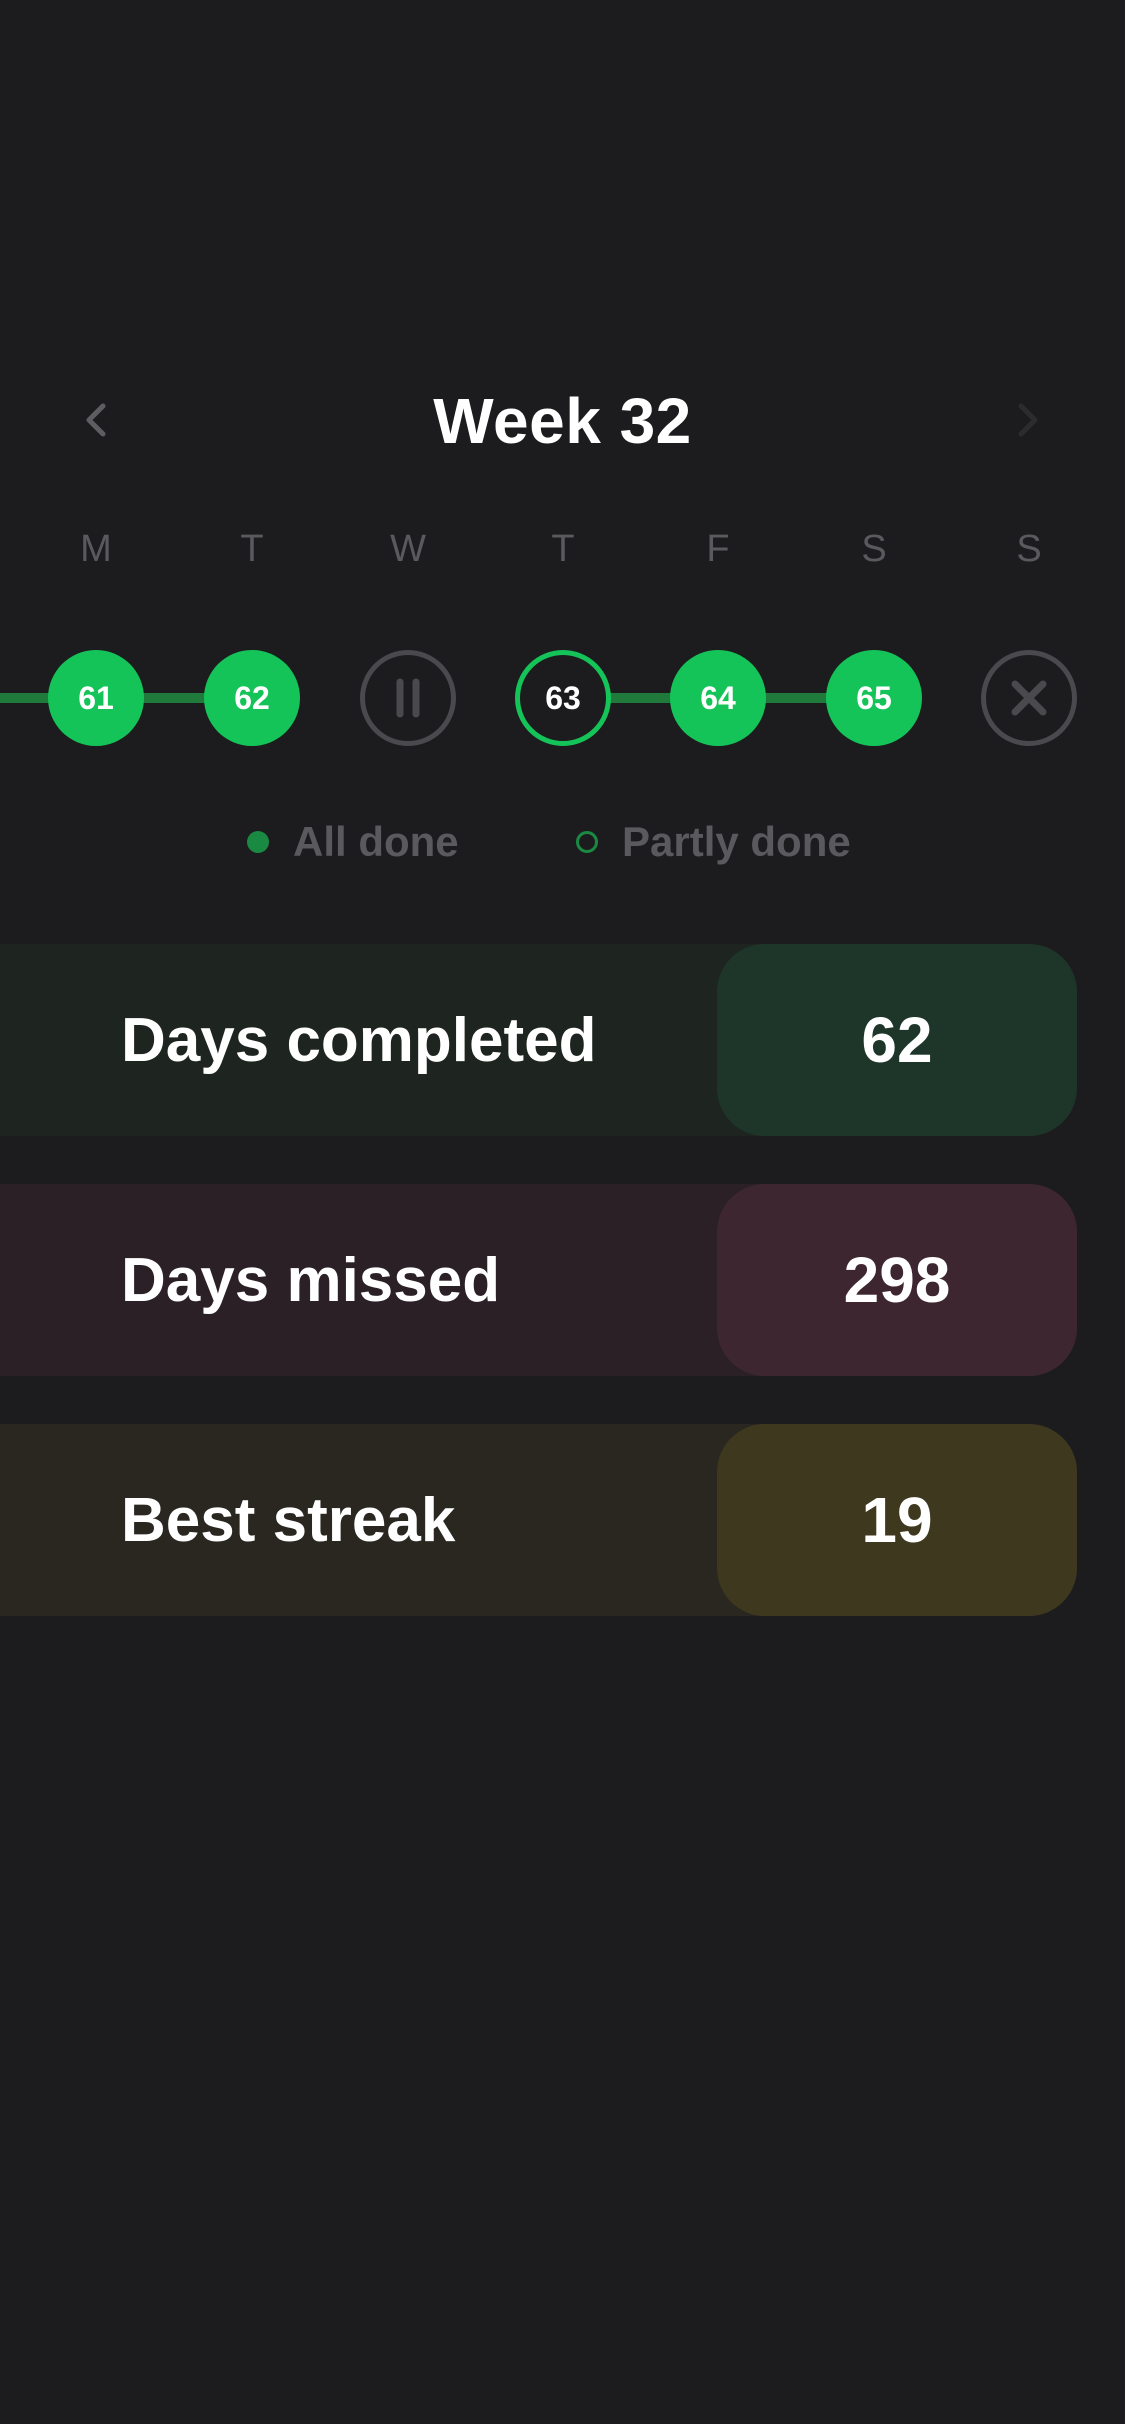 This screenshot has width=1125, height=2424. Describe the element at coordinates (376, 841) in the screenshot. I see `legend-all-done-label: All done` at that location.